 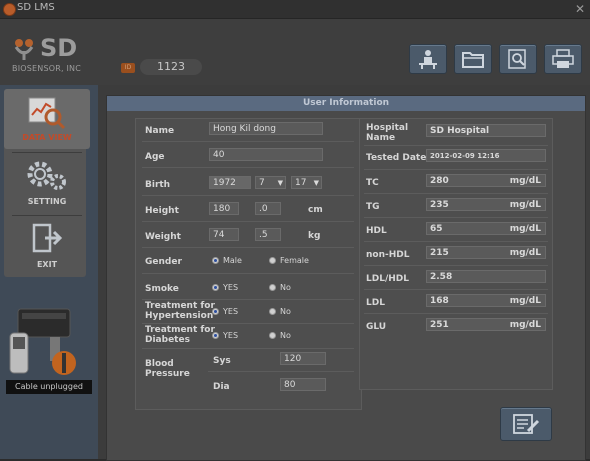 What do you see at coordinates (47, 113) in the screenshot?
I see `chart-magnifier-icon` at bounding box center [47, 113].